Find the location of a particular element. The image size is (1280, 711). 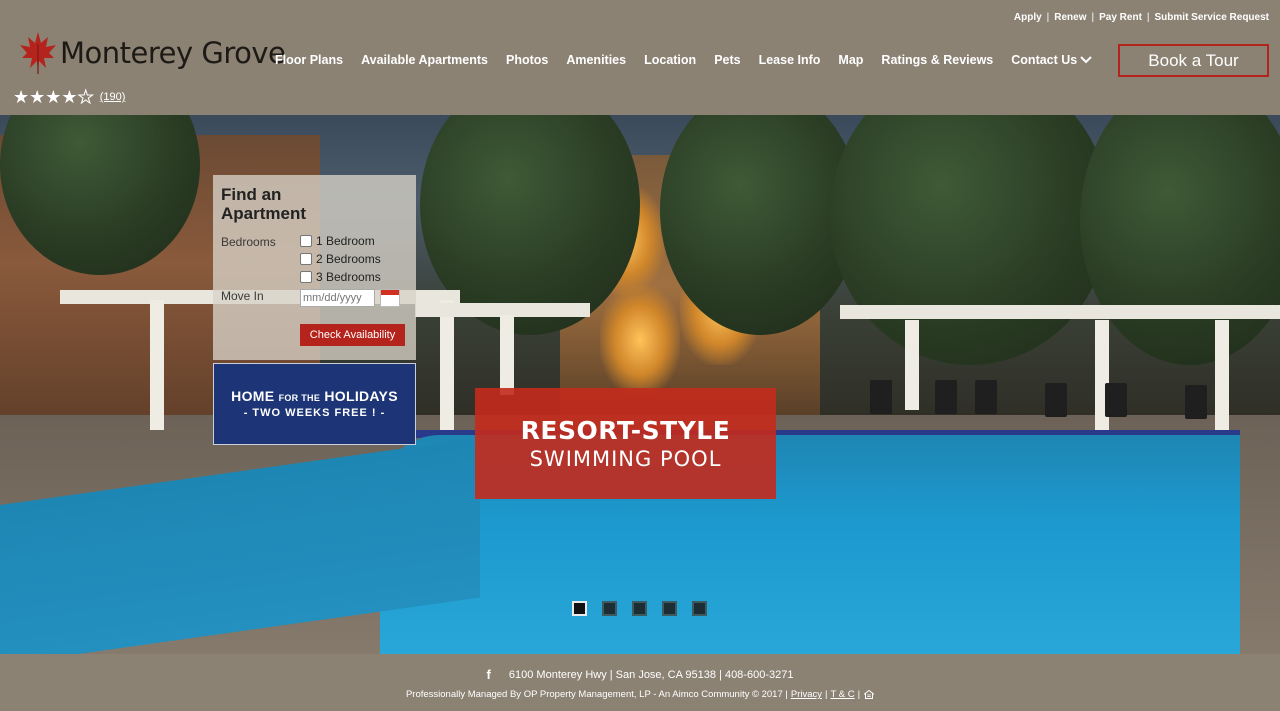

apply-link: Apply is located at coordinates (1028, 17).